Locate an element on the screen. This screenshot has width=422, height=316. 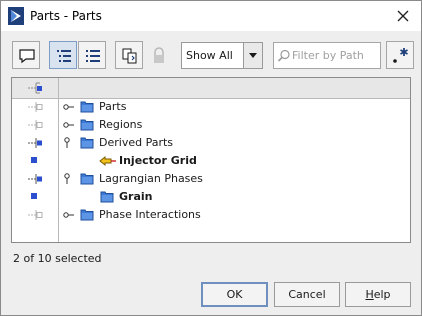
ok-button: OK is located at coordinates (234, 294).